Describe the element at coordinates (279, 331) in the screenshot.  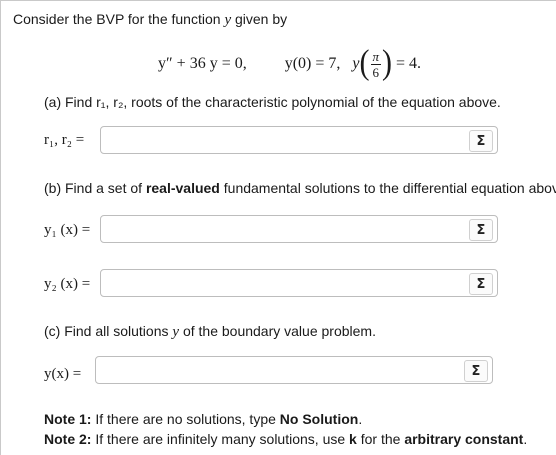
I see `part-c-suffix: of the boundary value problem.` at that location.